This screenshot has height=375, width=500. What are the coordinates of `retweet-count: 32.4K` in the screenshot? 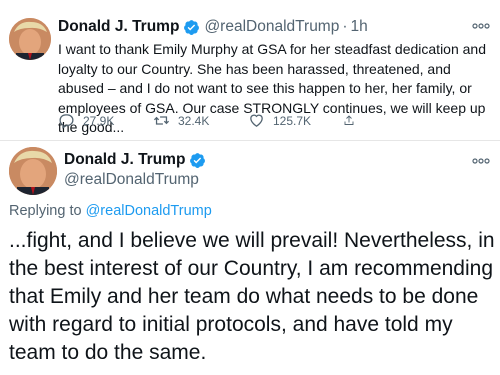 It's located at (194, 120).